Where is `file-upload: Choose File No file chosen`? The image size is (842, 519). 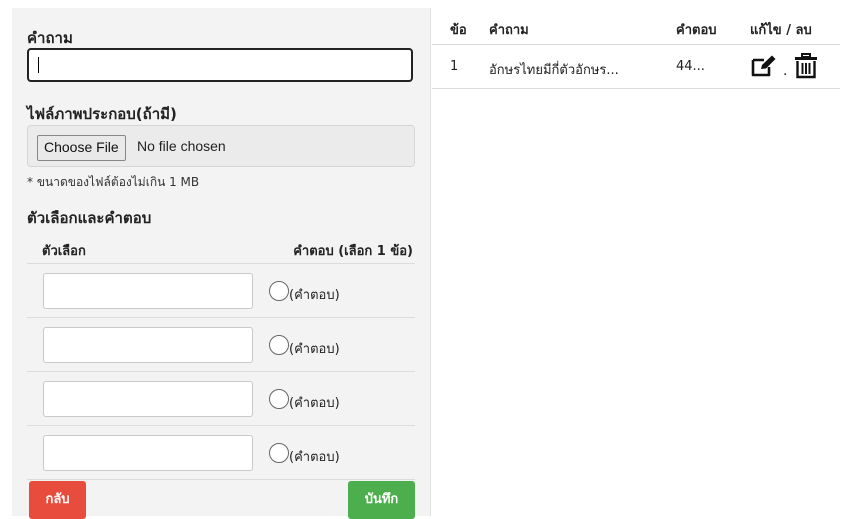 file-upload: Choose File No file chosen is located at coordinates (221, 146).